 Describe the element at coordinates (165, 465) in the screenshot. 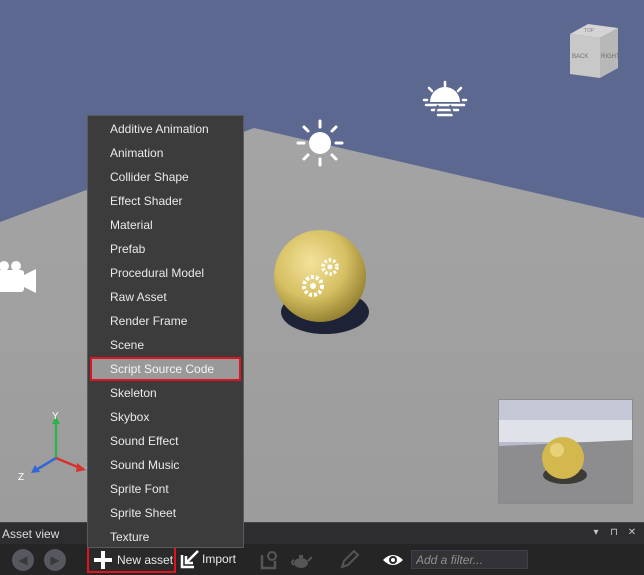

I see `menu-item-sound-music: Sound Music` at that location.